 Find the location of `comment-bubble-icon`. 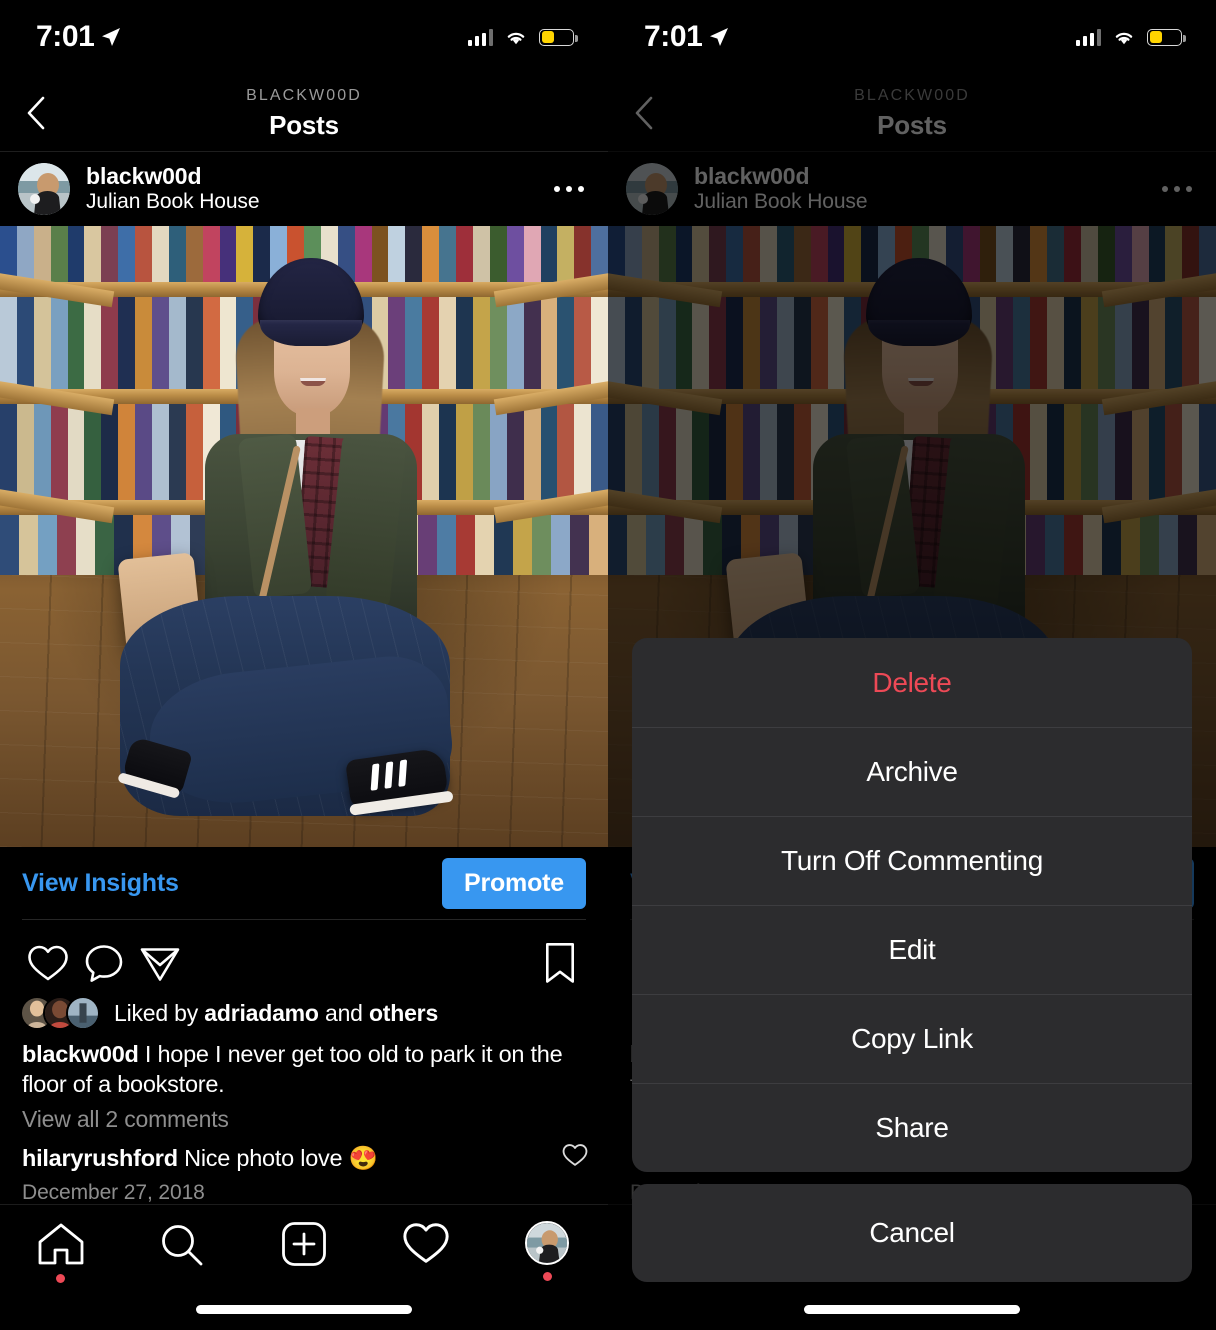

comment-bubble-icon is located at coordinates (104, 963).